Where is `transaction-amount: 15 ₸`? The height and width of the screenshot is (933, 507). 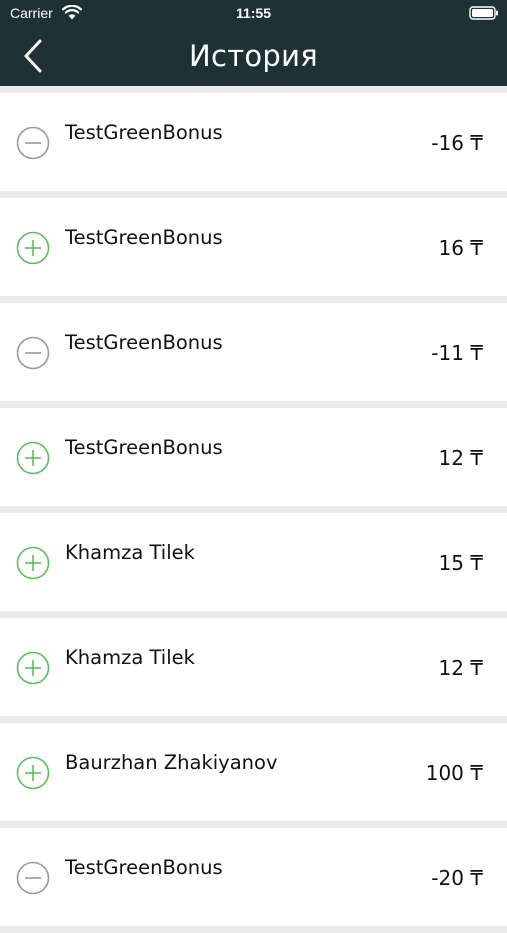 transaction-amount: 15 ₸ is located at coordinates (460, 563).